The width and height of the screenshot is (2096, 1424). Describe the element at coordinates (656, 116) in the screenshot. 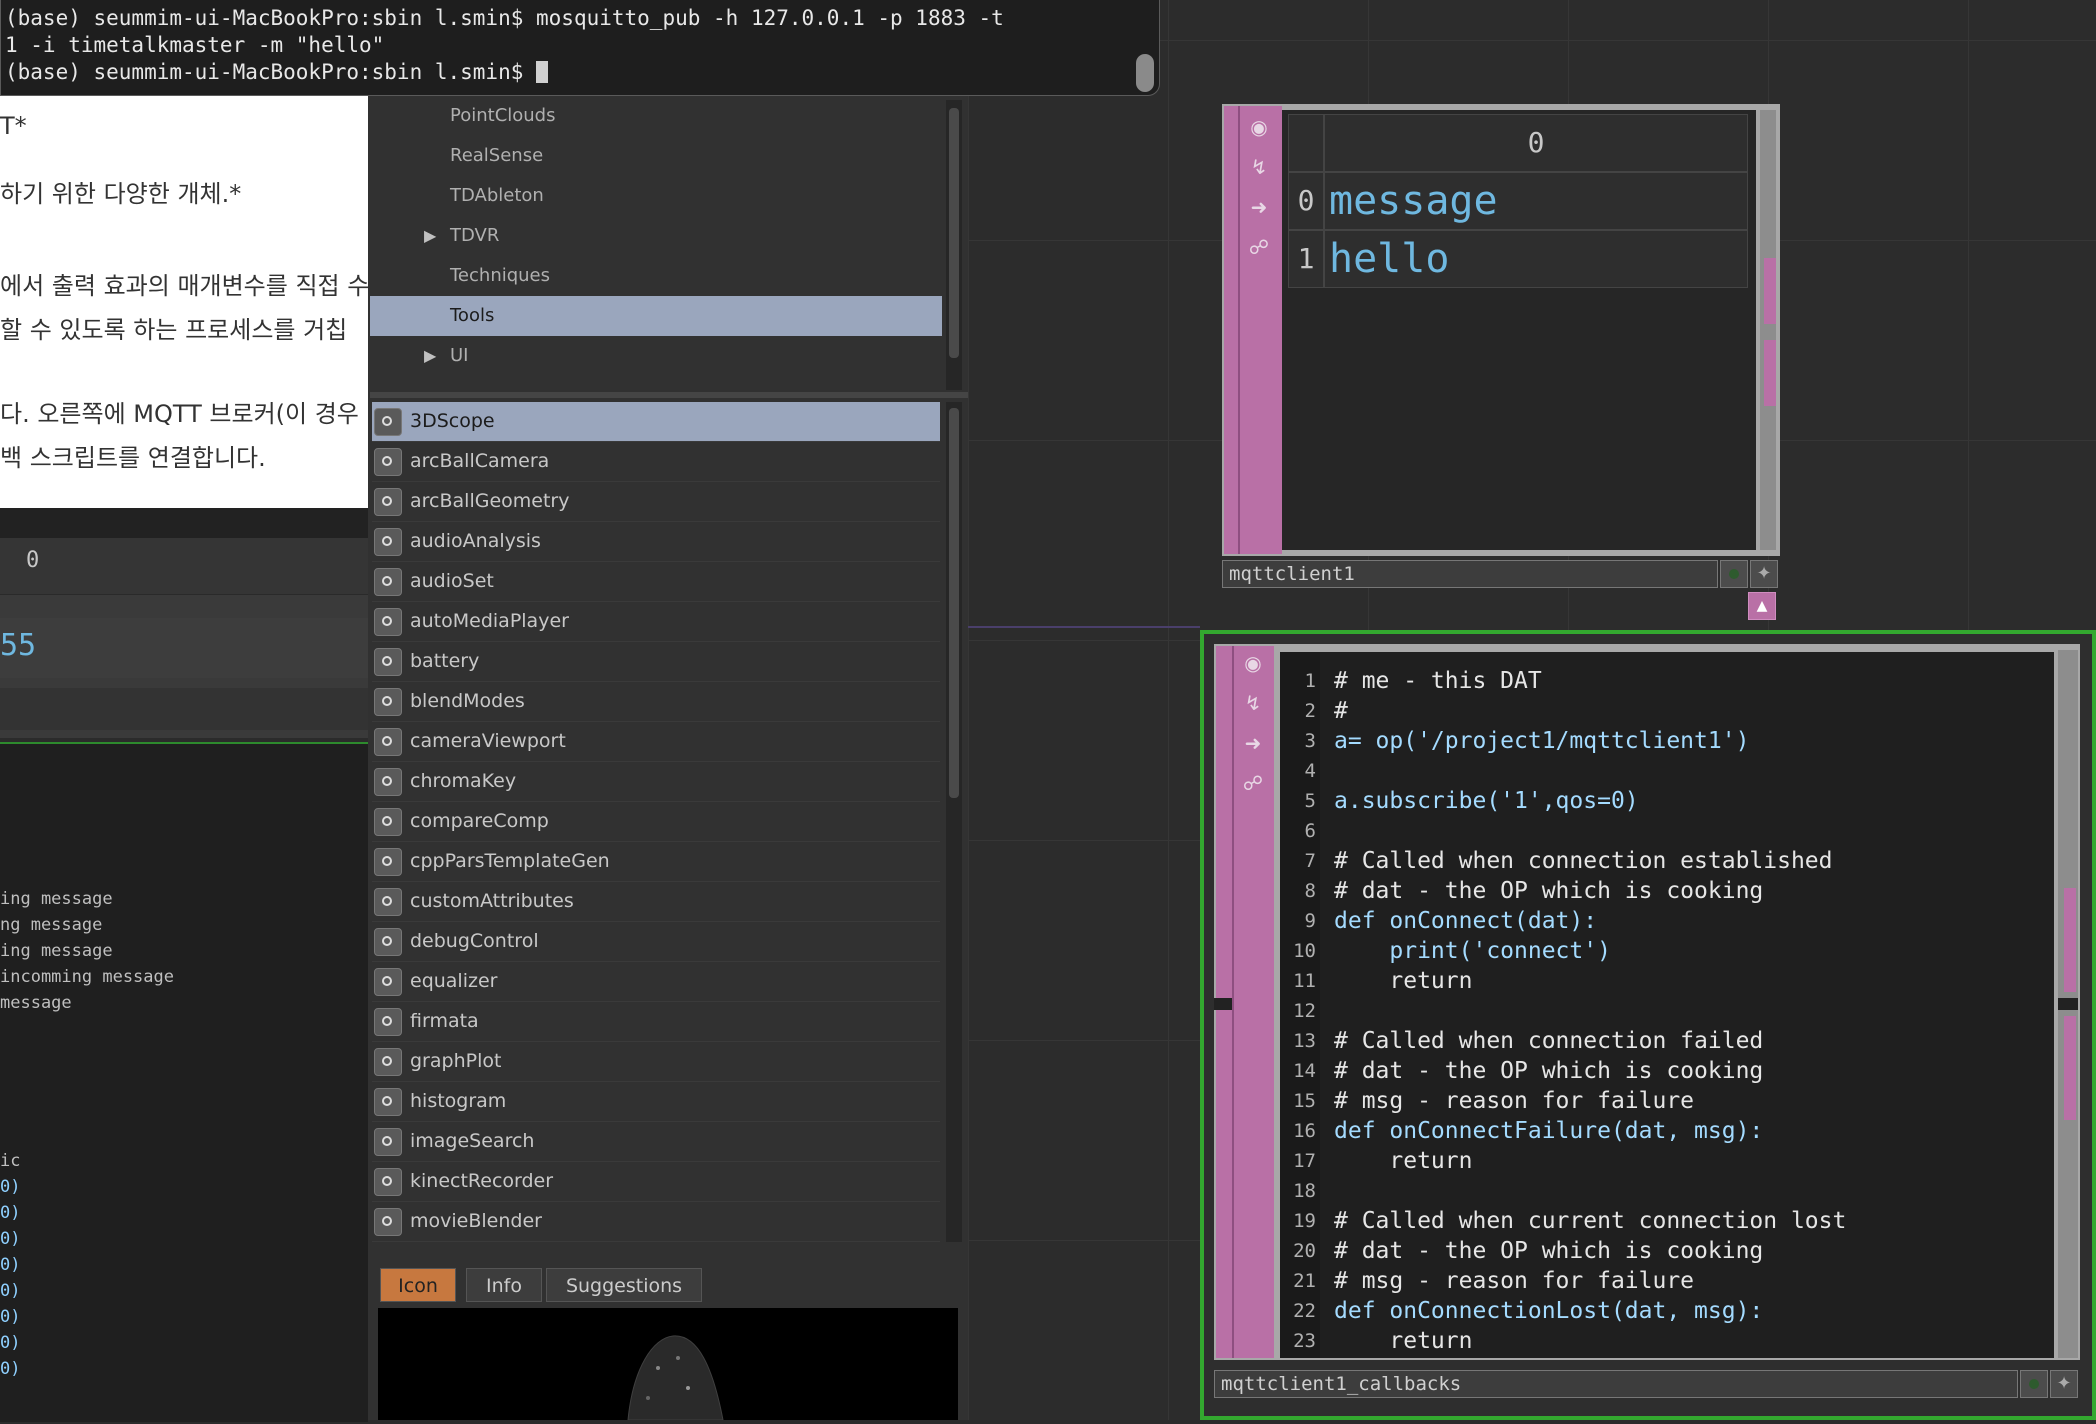

I see `palette-category-pointclouds: PointClouds` at that location.